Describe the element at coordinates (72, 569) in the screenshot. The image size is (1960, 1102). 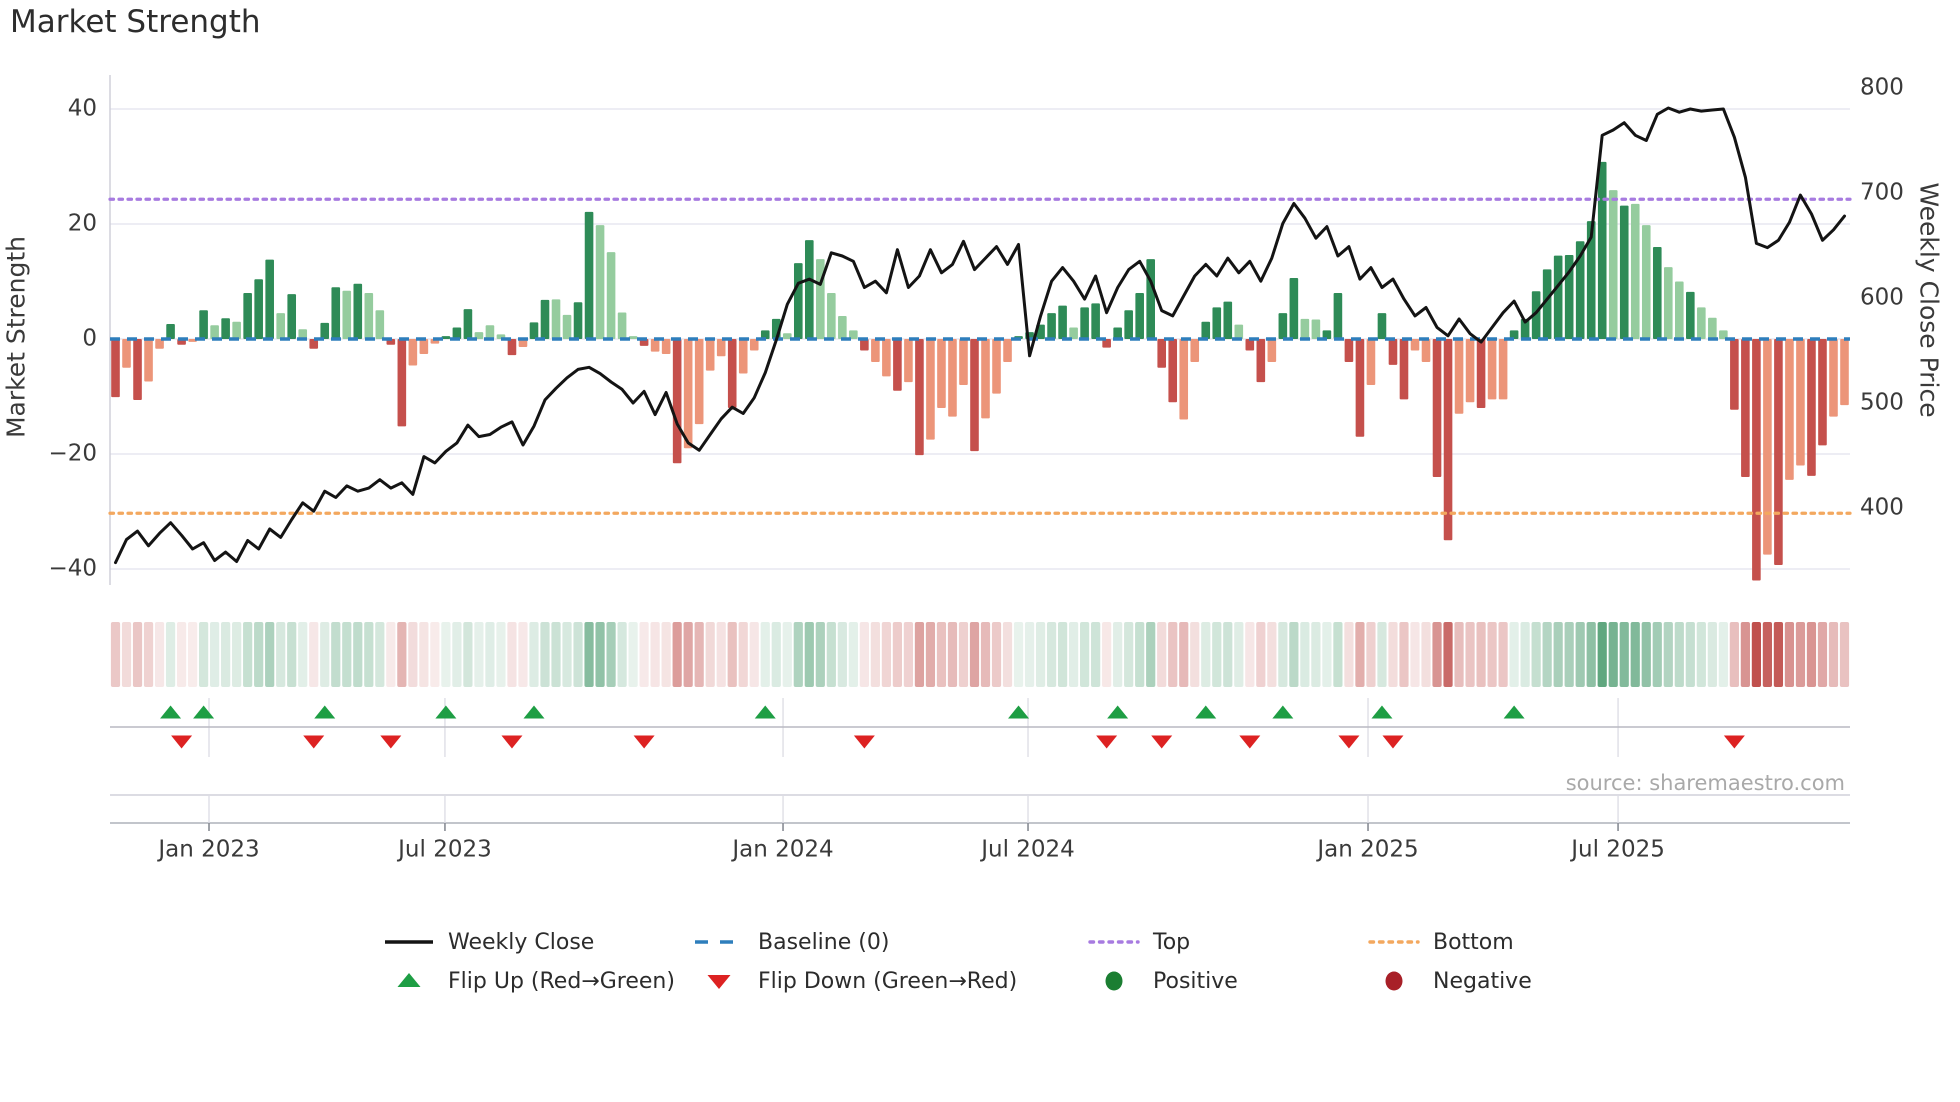
I see `y-left-tick-label: −40` at that location.